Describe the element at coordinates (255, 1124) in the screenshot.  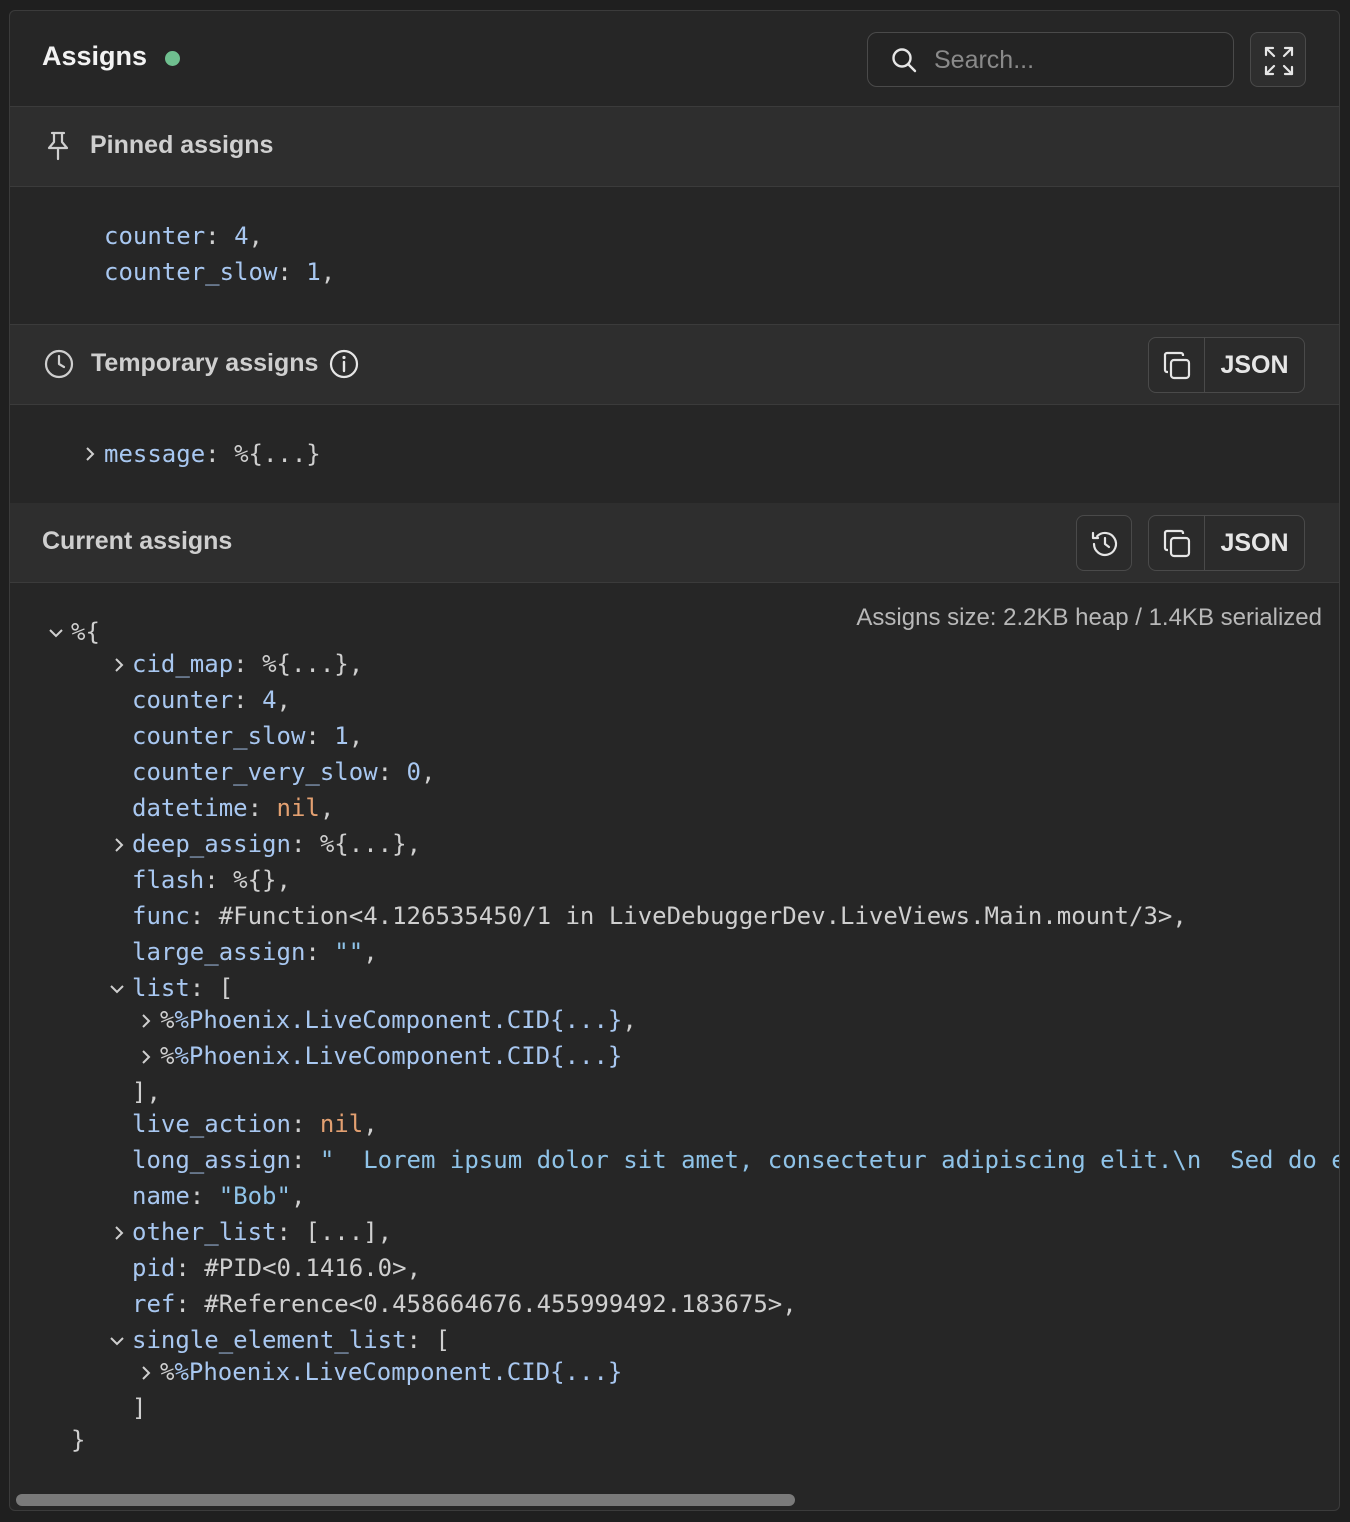
I see `assign-line: live_action: nil,` at that location.